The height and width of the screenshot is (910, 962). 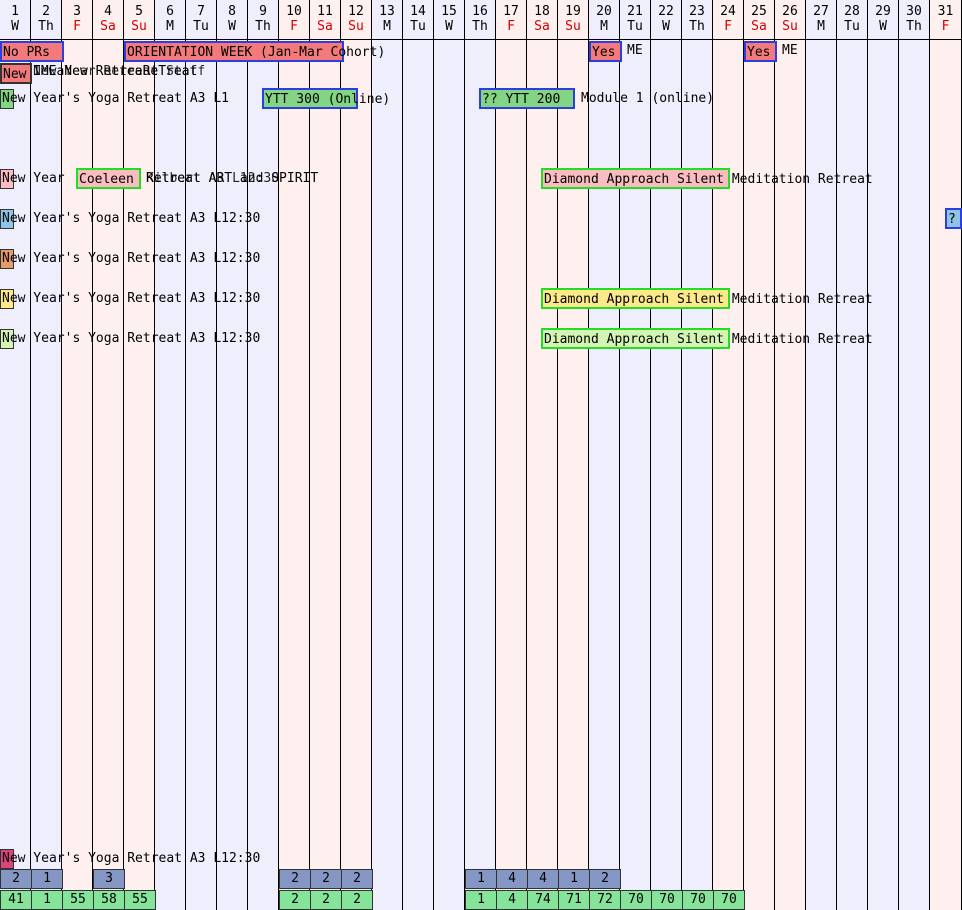 I want to click on day-number: 24, so click(x=728, y=11).